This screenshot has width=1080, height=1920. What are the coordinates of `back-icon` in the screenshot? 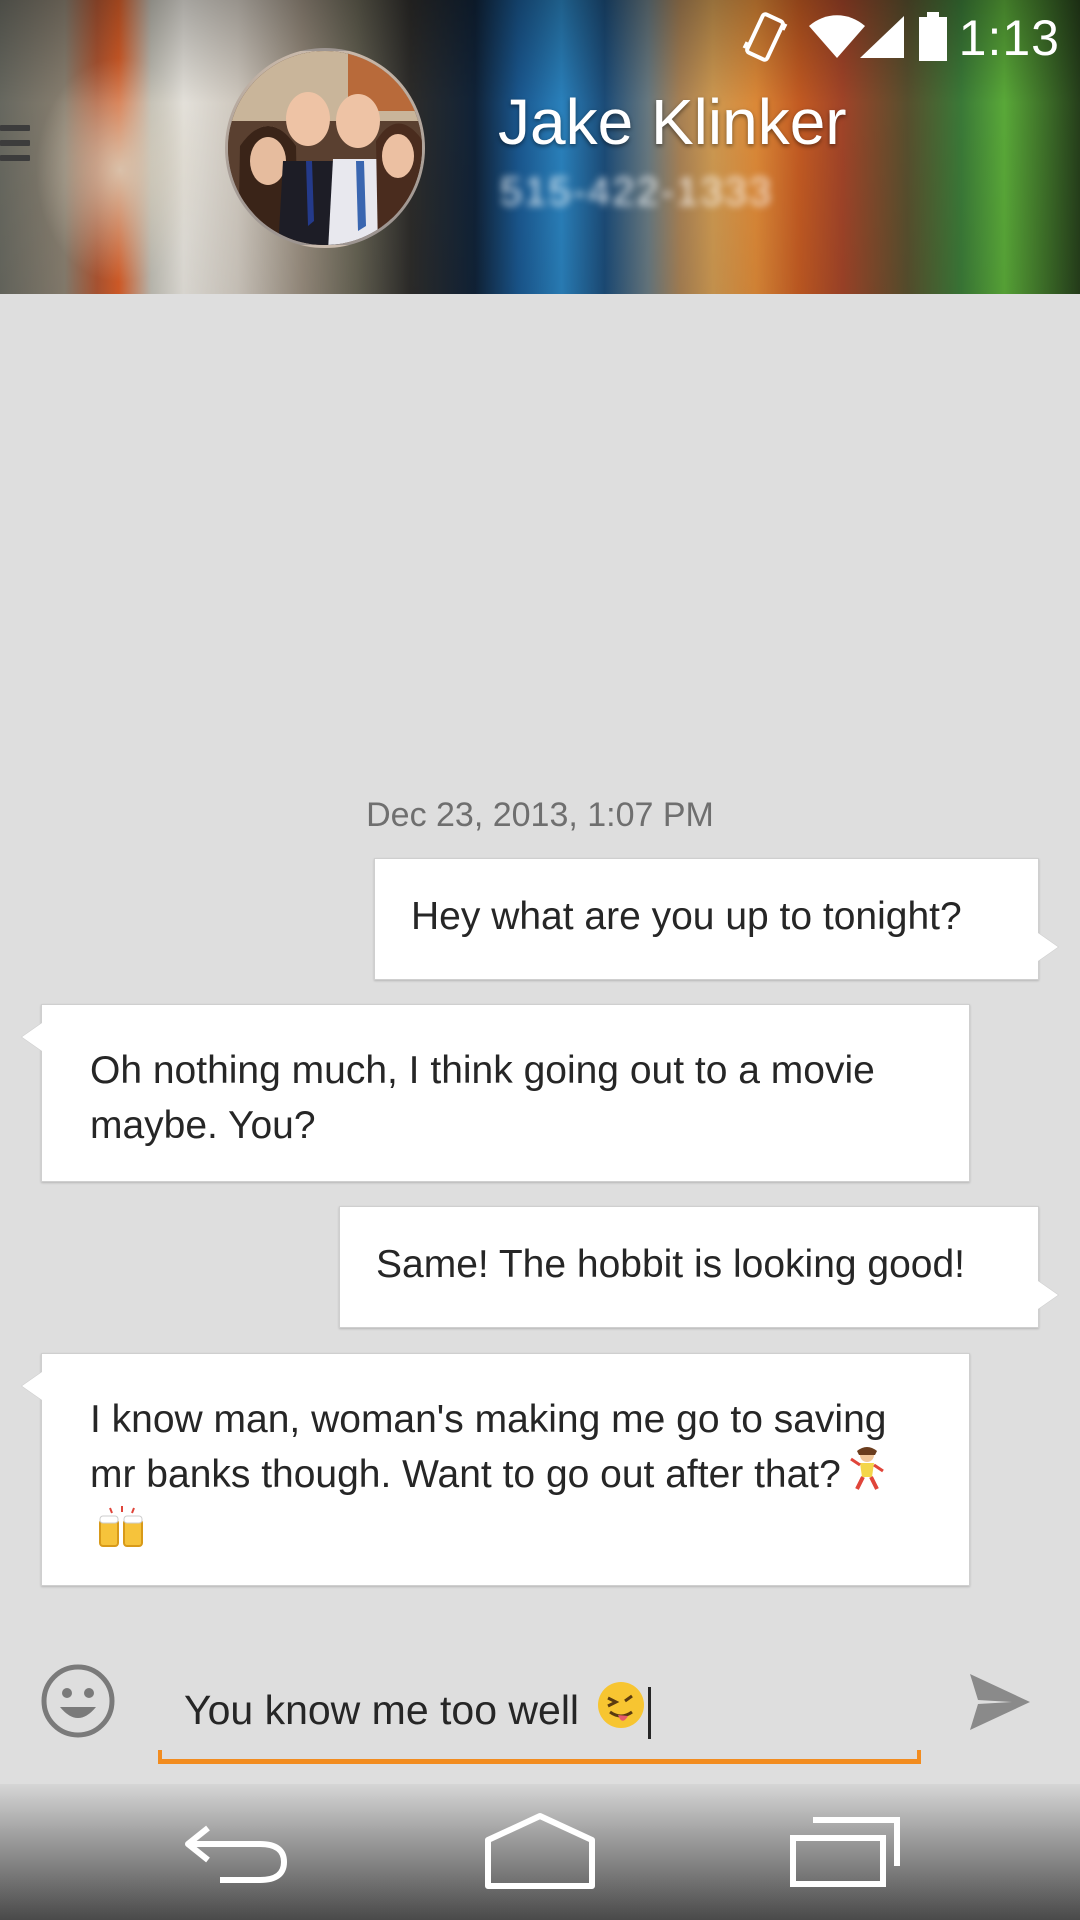 It's located at (240, 1851).